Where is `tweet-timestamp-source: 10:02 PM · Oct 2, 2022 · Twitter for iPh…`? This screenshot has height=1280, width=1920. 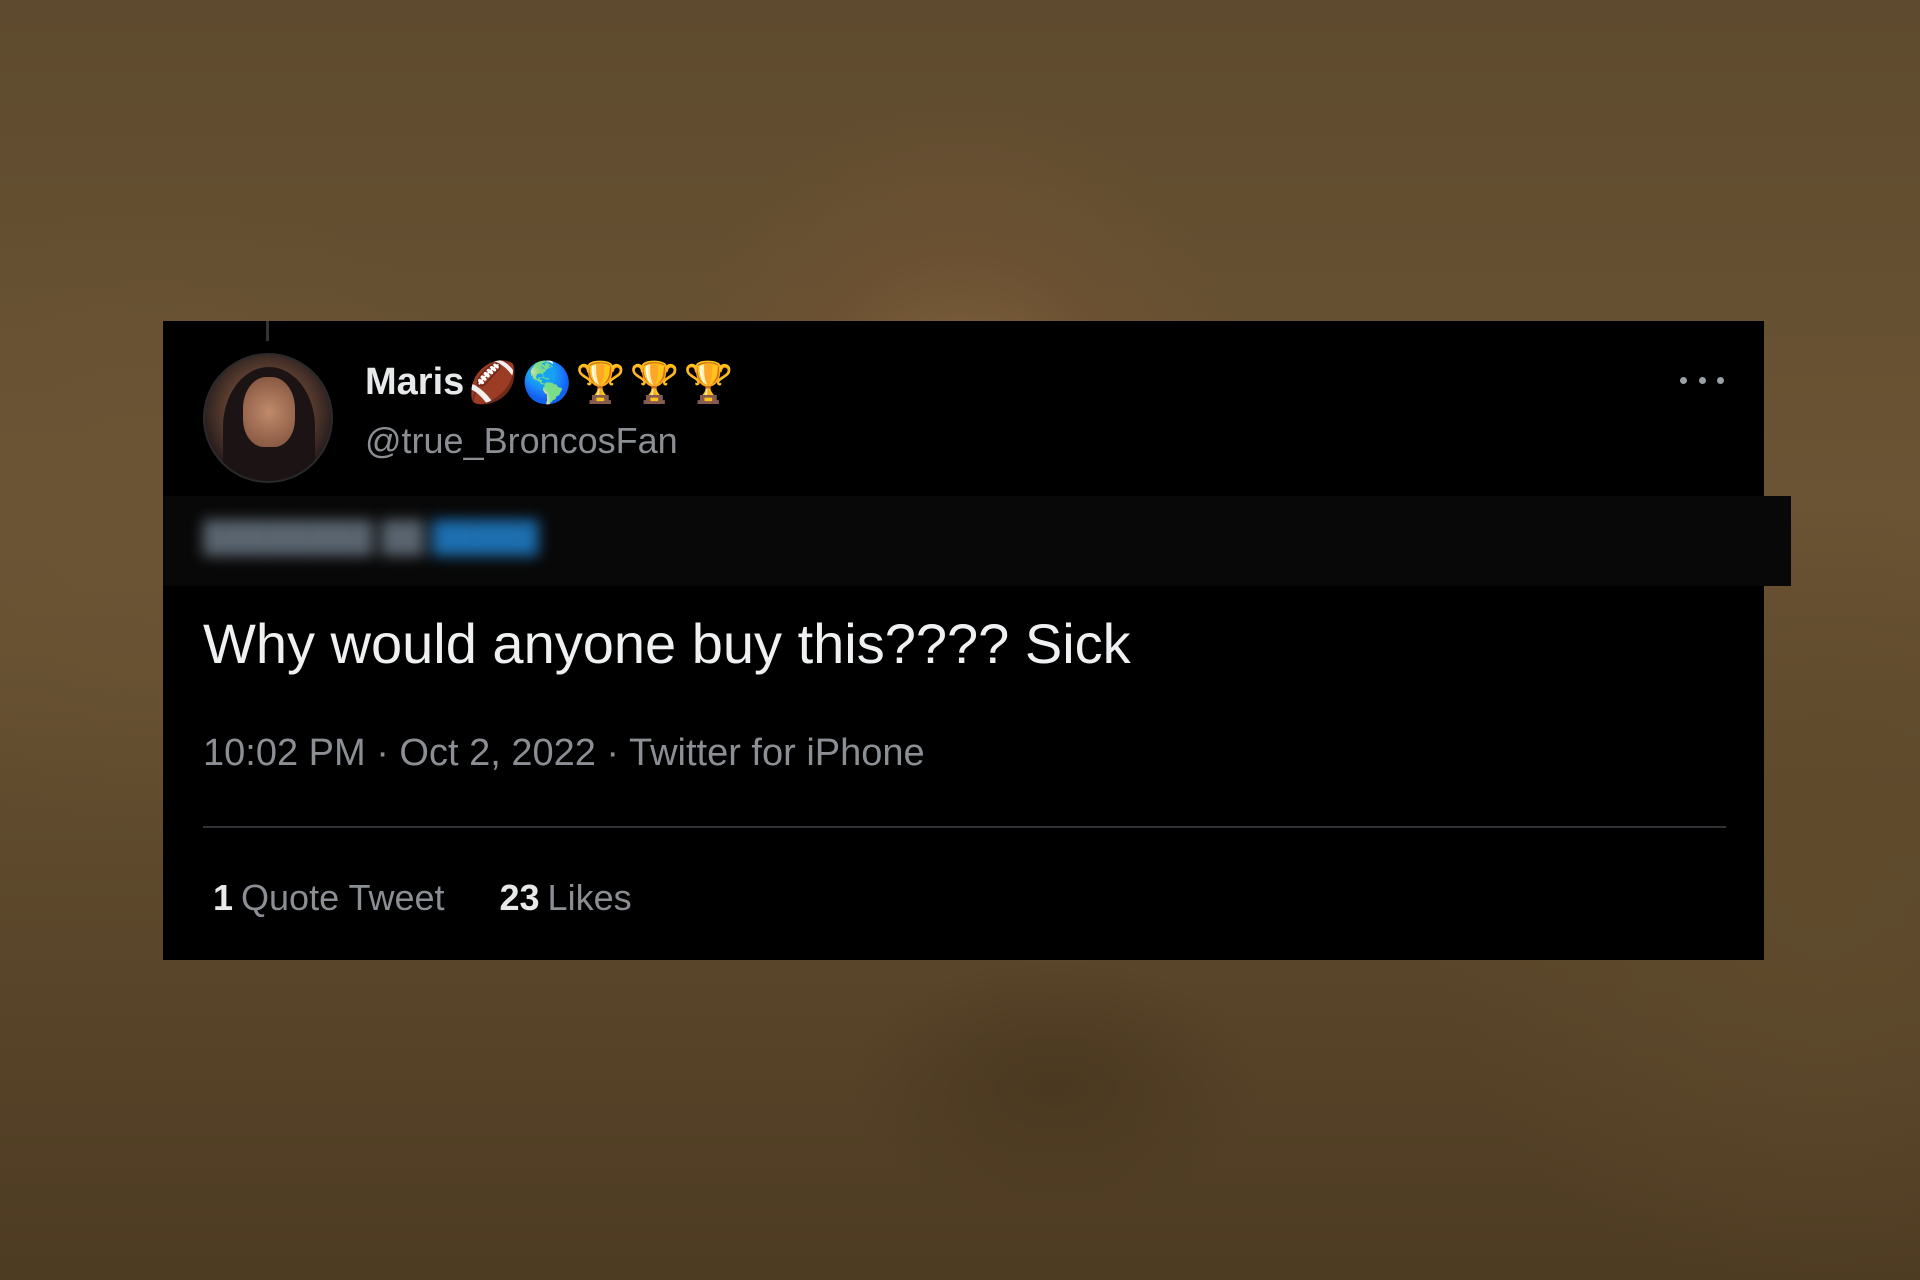
tweet-timestamp-source: 10:02 PM · Oct 2, 2022 · Twitter for iPh… is located at coordinates (564, 753).